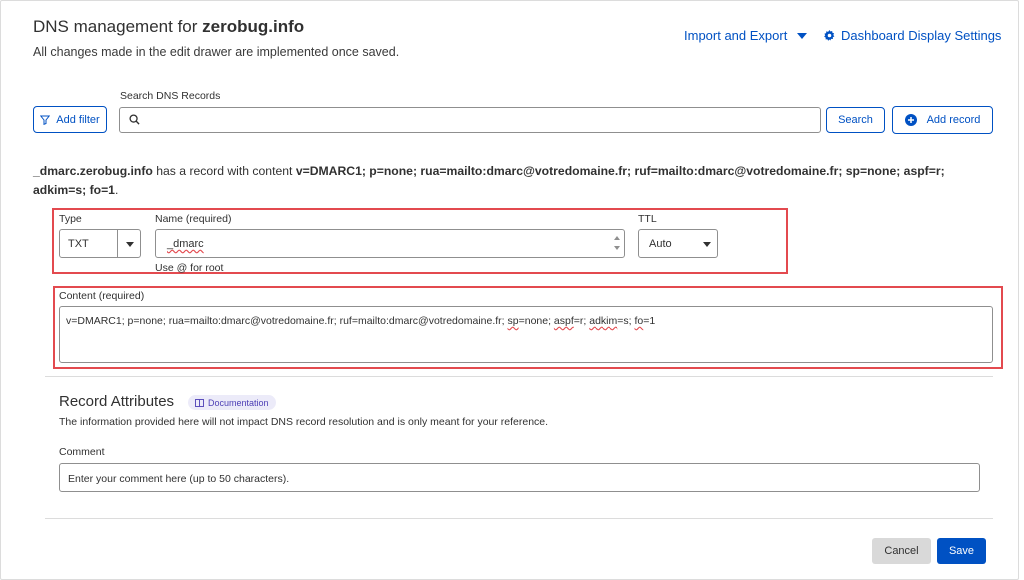 The image size is (1024, 580). I want to click on content-text: adkim, so click(603, 321).